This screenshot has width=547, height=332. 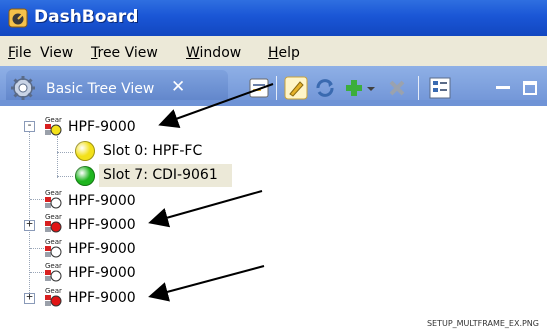 What do you see at coordinates (152, 151) in the screenshot?
I see `tree-node-label: Slot 0: HPF-FC` at bounding box center [152, 151].